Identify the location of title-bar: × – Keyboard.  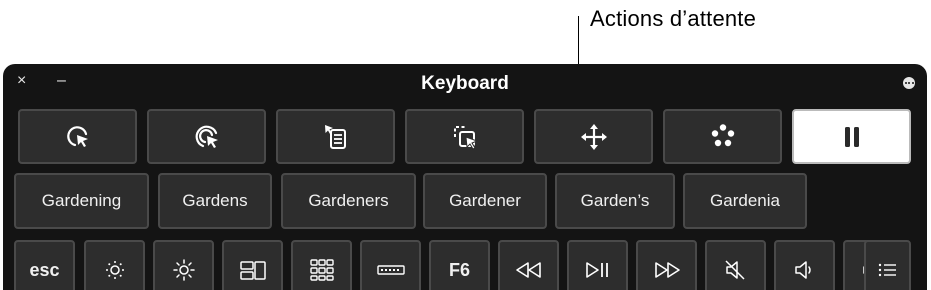
(465, 82).